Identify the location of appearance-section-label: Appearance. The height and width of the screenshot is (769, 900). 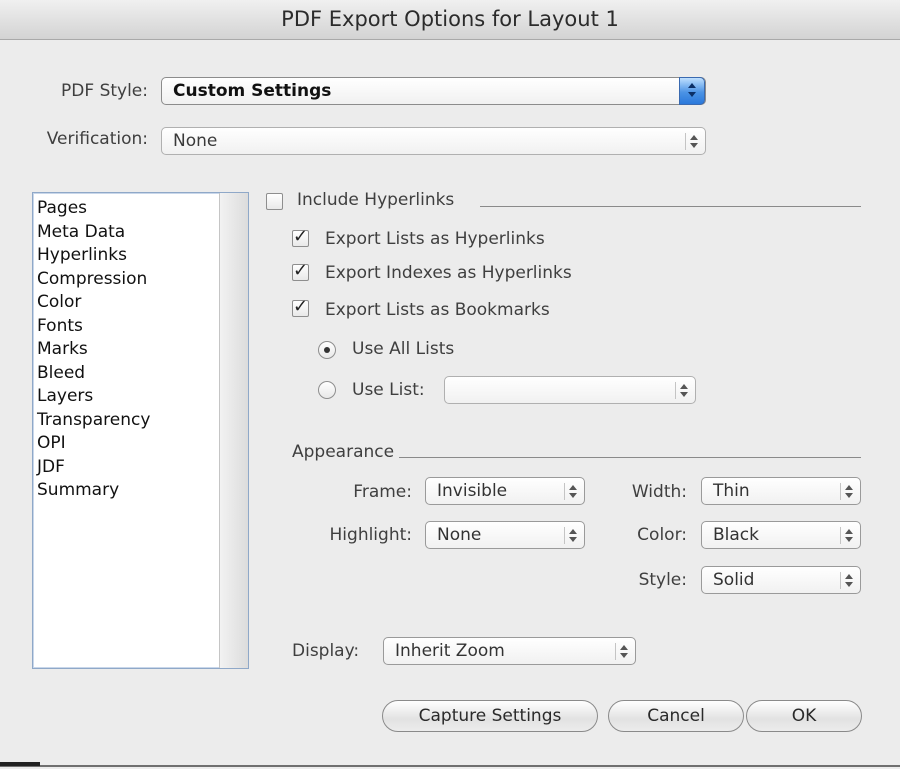
(343, 452).